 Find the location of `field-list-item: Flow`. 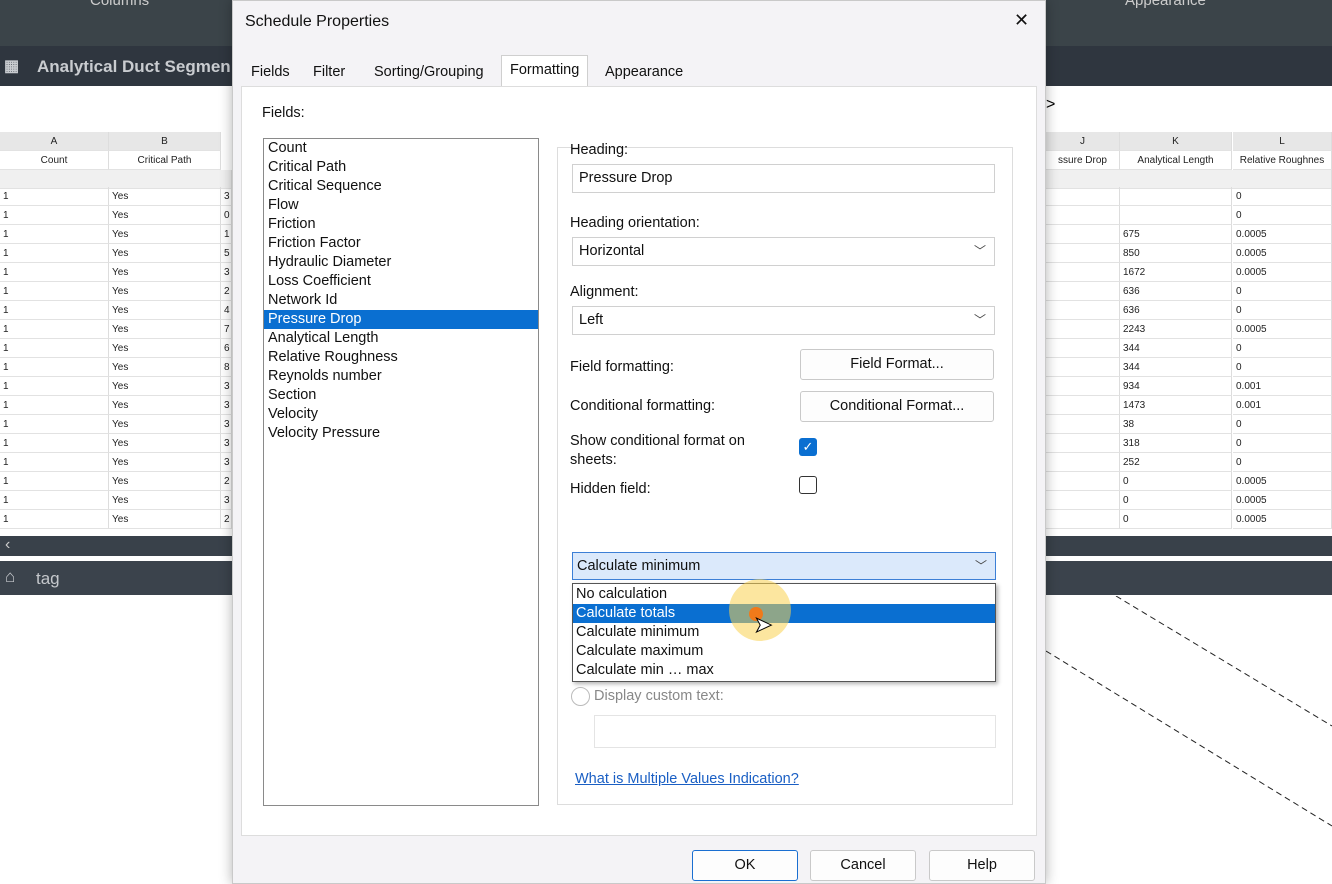

field-list-item: Flow is located at coordinates (401, 205).